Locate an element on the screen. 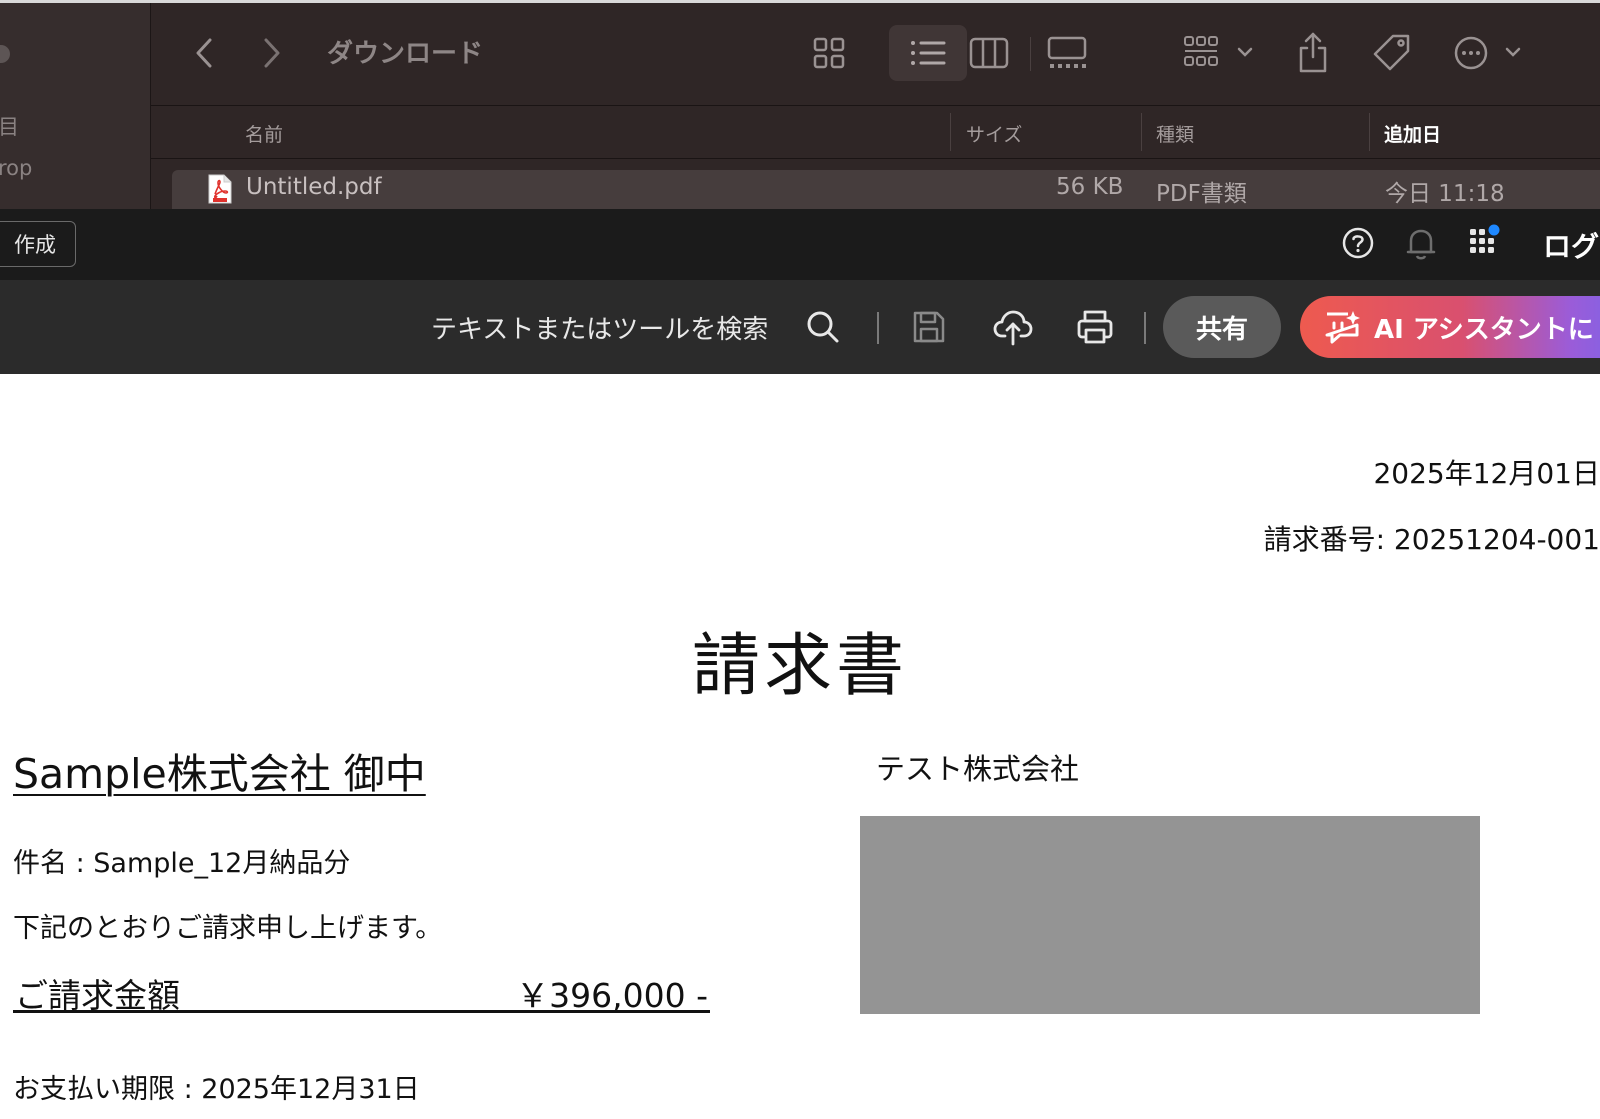 Image resolution: width=1600 pixels, height=1119 pixels. document-title: 請求書 is located at coordinates (799, 666).